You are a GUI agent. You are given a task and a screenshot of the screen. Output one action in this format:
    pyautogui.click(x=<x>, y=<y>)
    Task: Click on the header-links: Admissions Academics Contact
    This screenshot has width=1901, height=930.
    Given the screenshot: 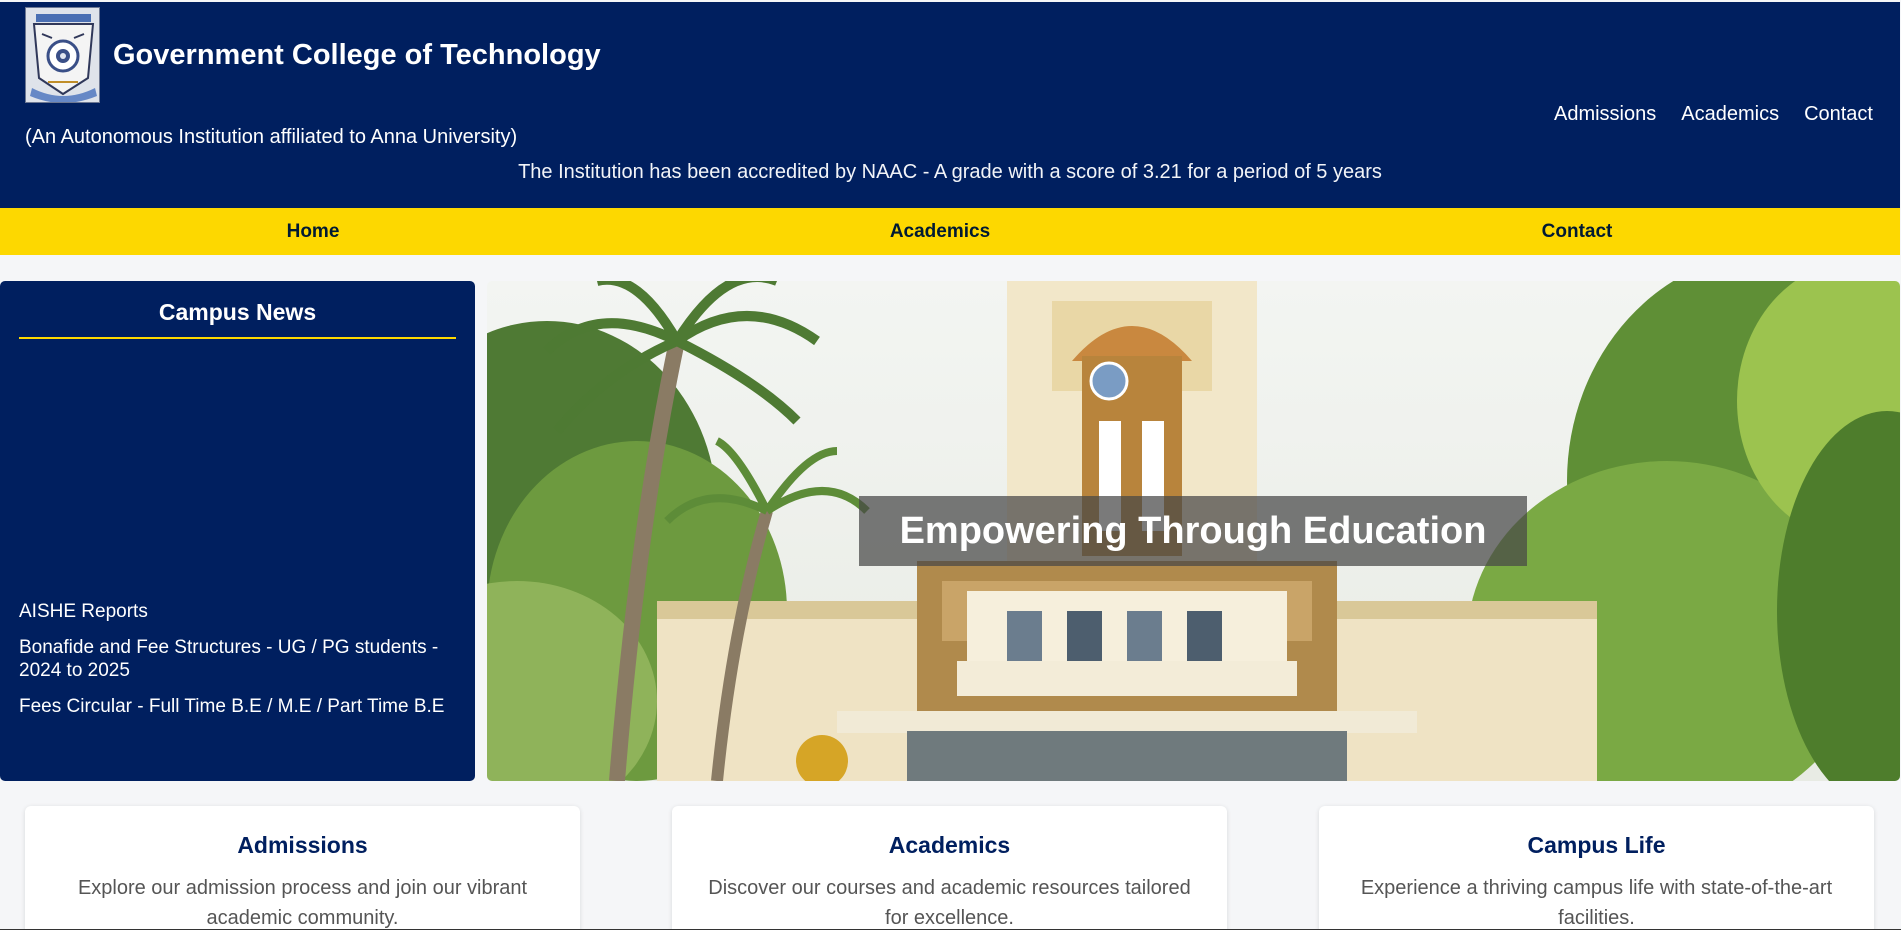 What is the action you would take?
    pyautogui.click(x=1713, y=114)
    